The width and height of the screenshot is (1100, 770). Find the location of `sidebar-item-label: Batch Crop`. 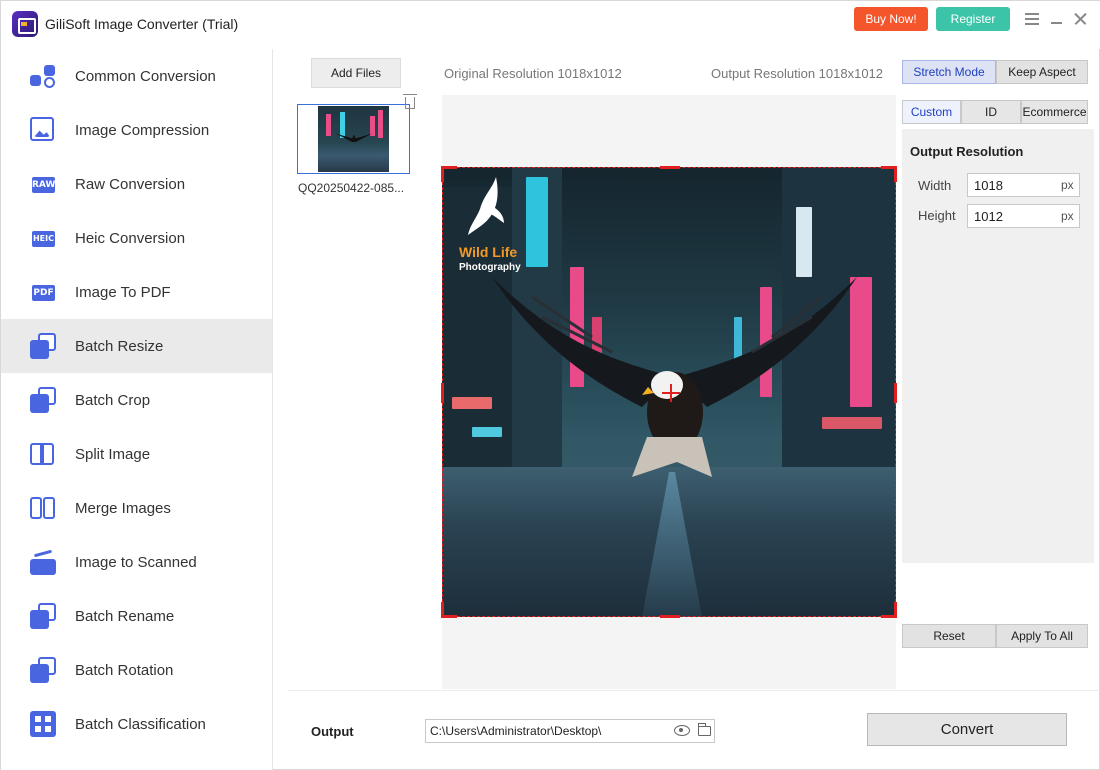

sidebar-item-label: Batch Crop is located at coordinates (113, 400).